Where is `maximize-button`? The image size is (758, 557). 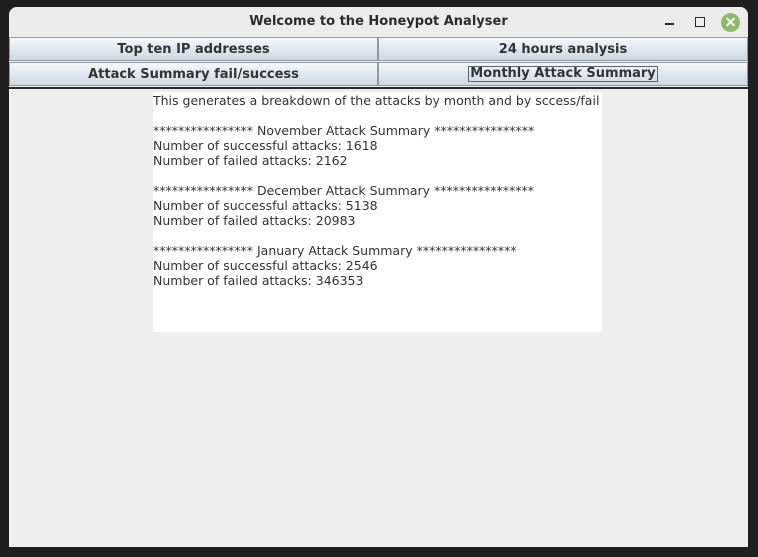
maximize-button is located at coordinates (700, 22).